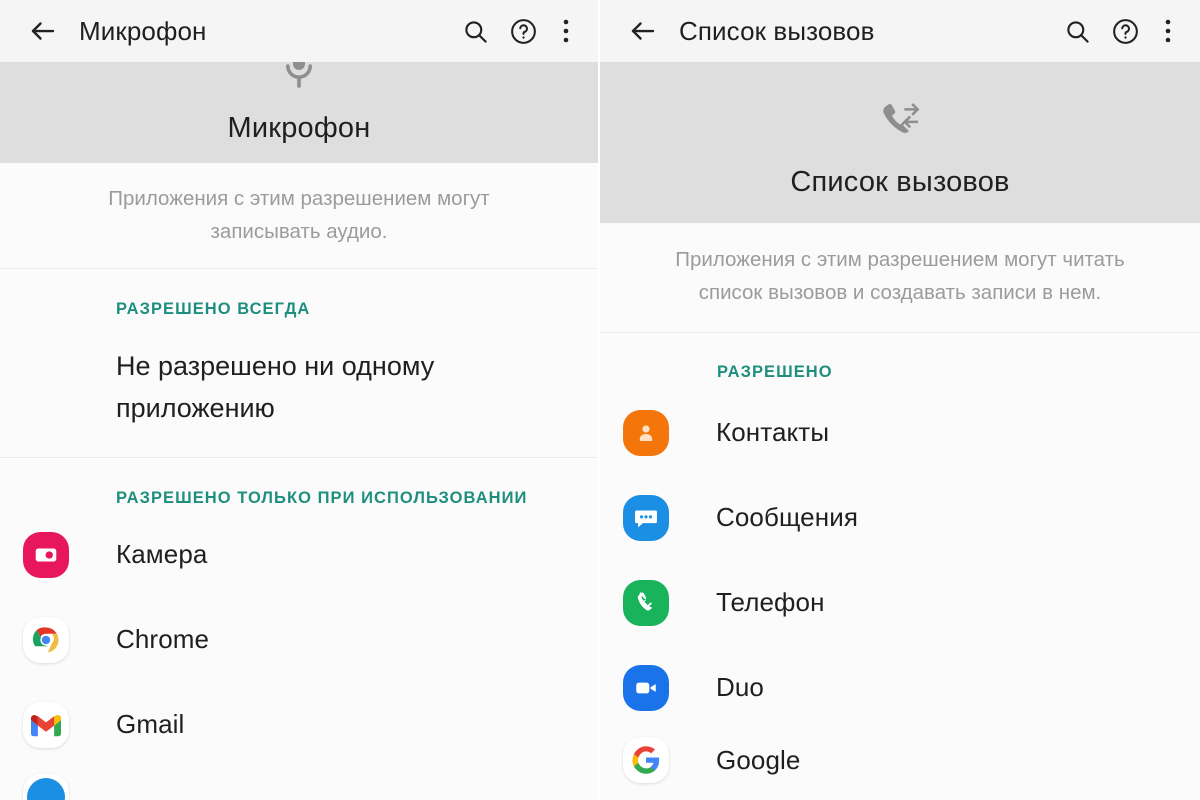 The width and height of the screenshot is (1200, 800). Describe the element at coordinates (775, 372) in the screenshot. I see `section-label-allowed: РАЗРЕШЕНО` at that location.